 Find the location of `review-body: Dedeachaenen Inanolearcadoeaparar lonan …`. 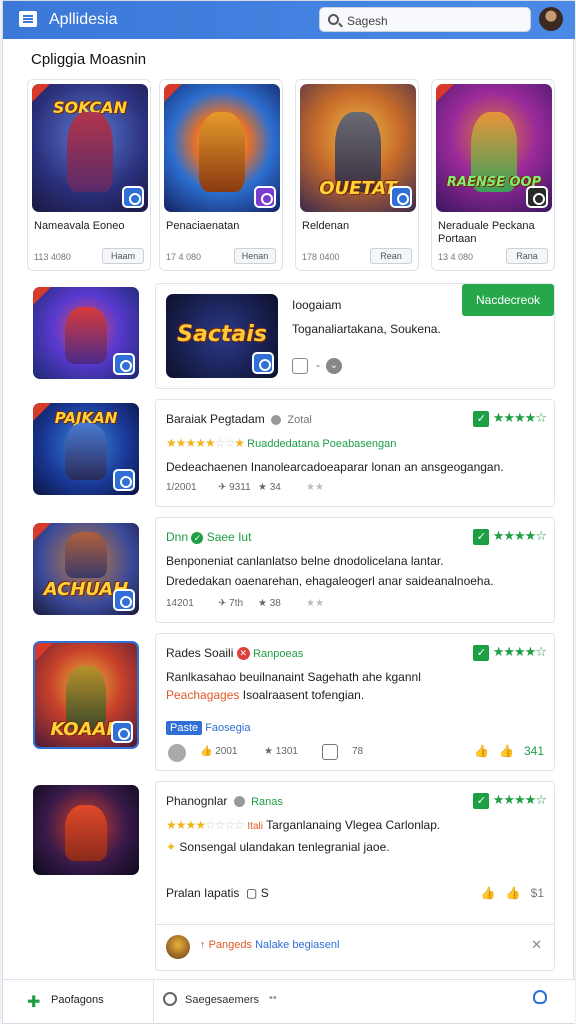

review-body: Dedeachaenen Inanolearcadoeaparar lonan … is located at coordinates (335, 467).